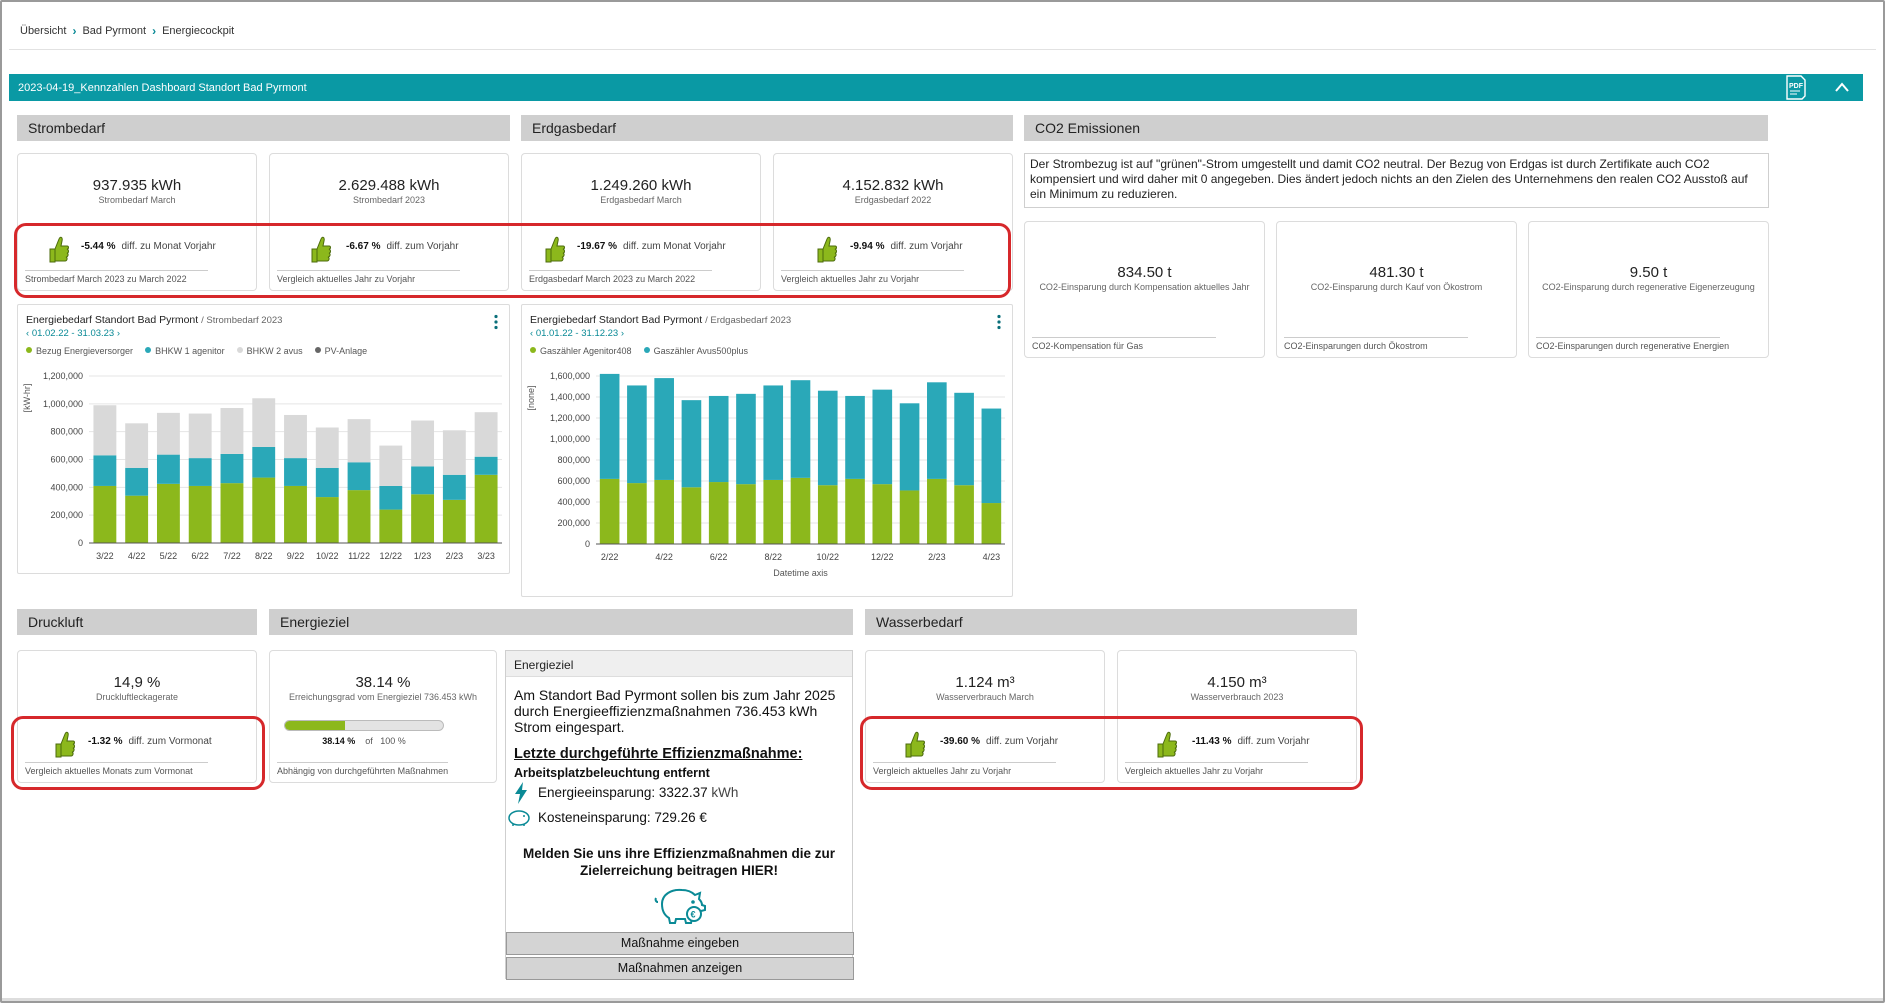  What do you see at coordinates (561, 622) in the screenshot?
I see `section-energieziel: Energieziel` at bounding box center [561, 622].